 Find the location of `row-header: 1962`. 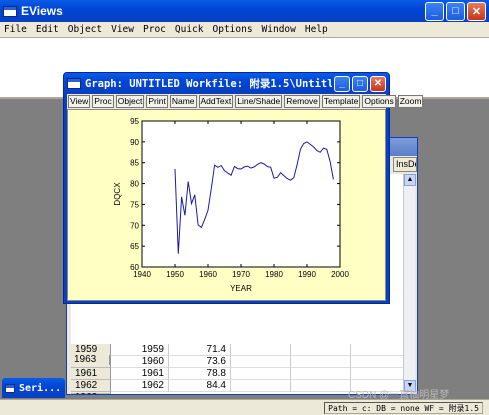

row-header: 1962 is located at coordinates (91, 386).